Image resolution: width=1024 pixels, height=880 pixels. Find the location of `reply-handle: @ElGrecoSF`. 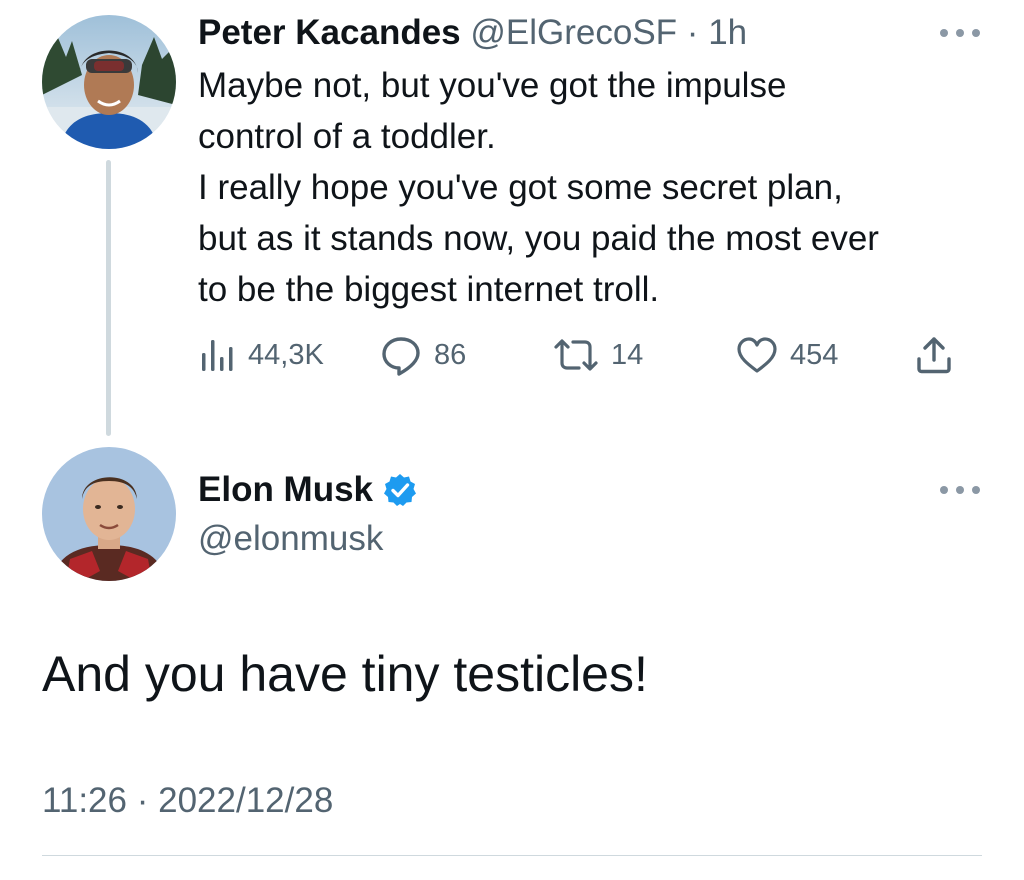

reply-handle: @ElGrecoSF is located at coordinates (573, 32).